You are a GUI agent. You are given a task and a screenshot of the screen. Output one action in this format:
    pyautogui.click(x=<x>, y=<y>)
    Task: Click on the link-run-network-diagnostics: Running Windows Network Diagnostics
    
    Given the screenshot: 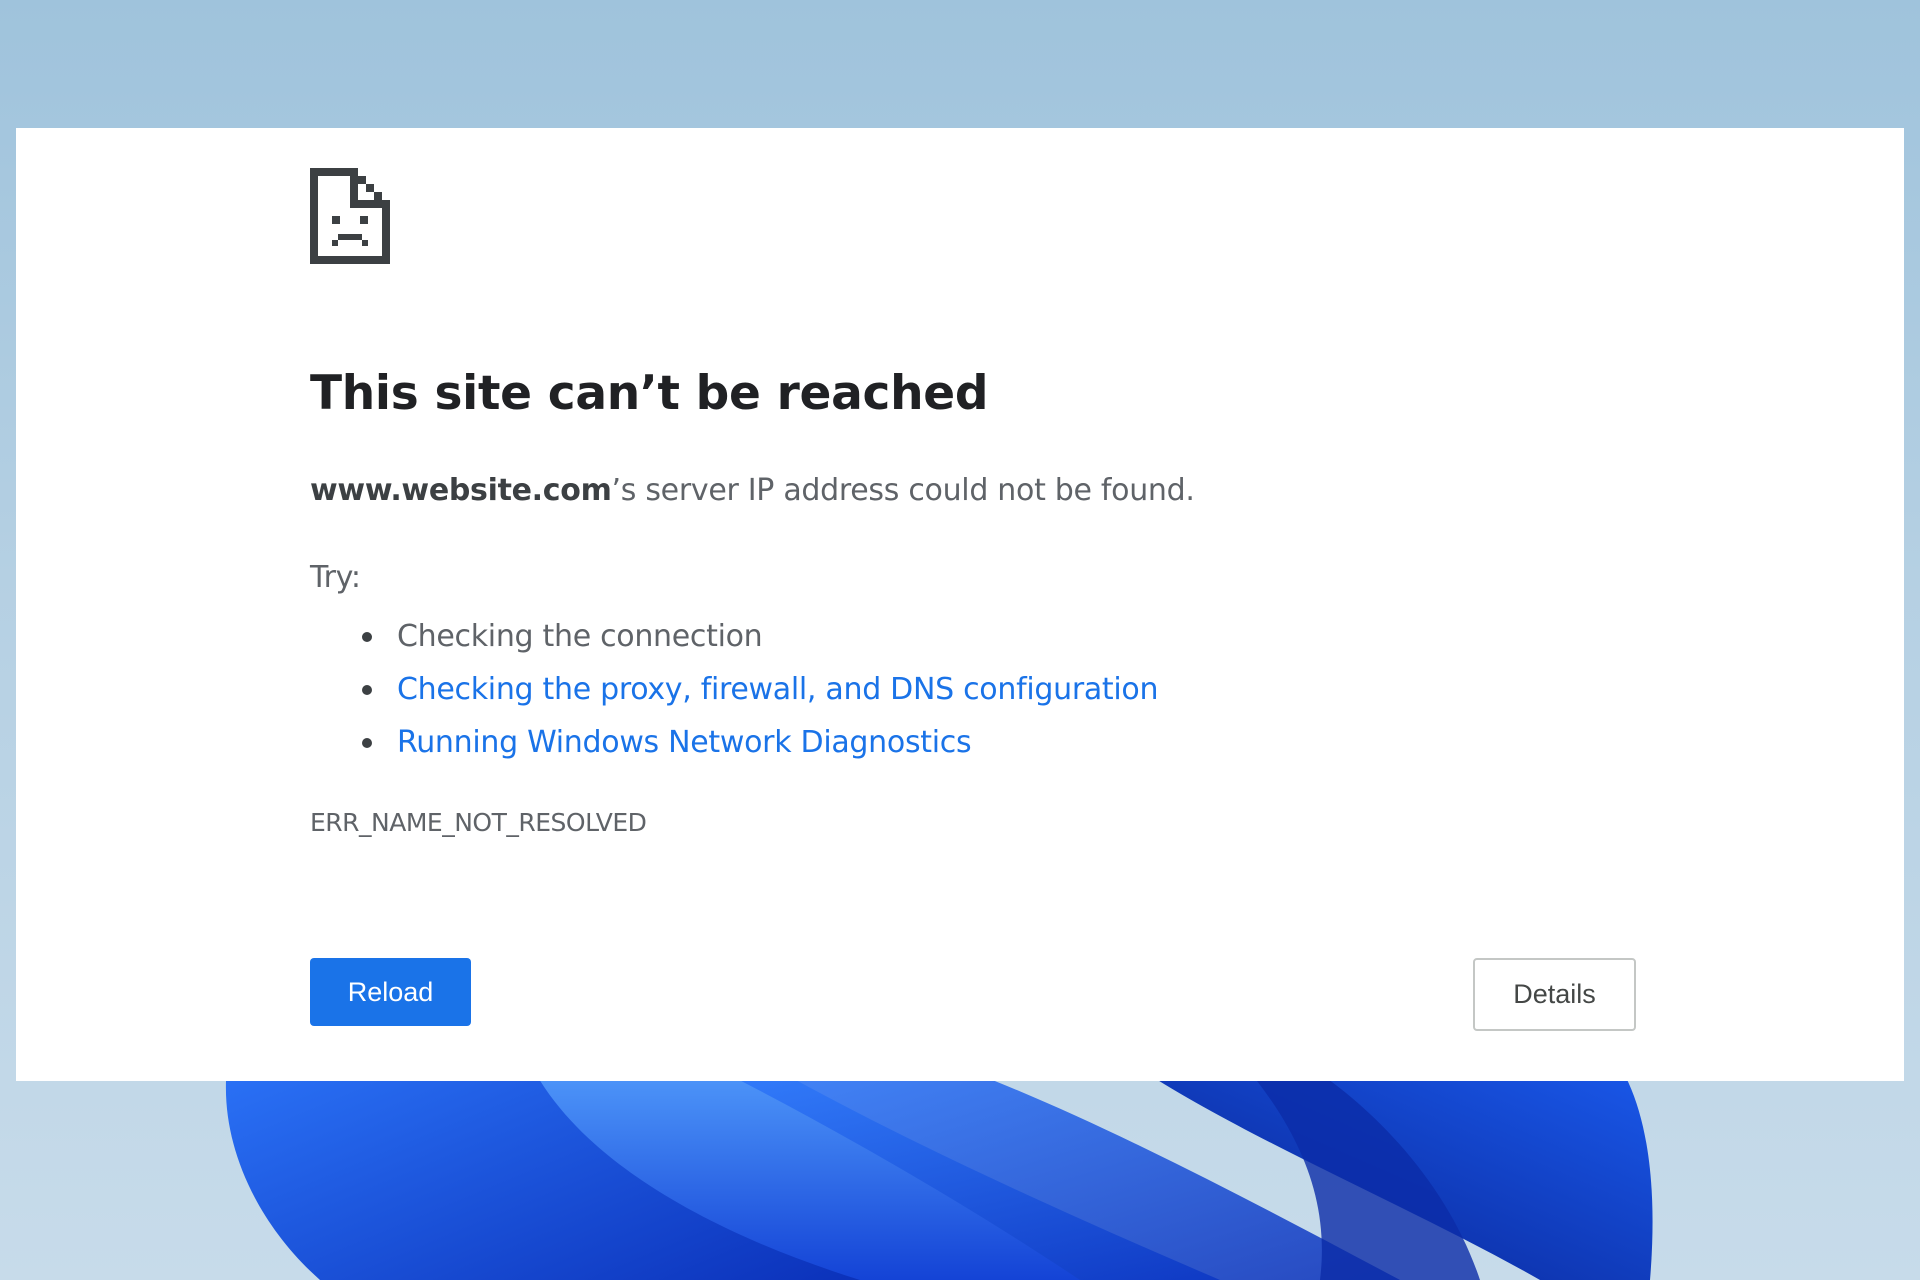 What is the action you would take?
    pyautogui.click(x=684, y=742)
    